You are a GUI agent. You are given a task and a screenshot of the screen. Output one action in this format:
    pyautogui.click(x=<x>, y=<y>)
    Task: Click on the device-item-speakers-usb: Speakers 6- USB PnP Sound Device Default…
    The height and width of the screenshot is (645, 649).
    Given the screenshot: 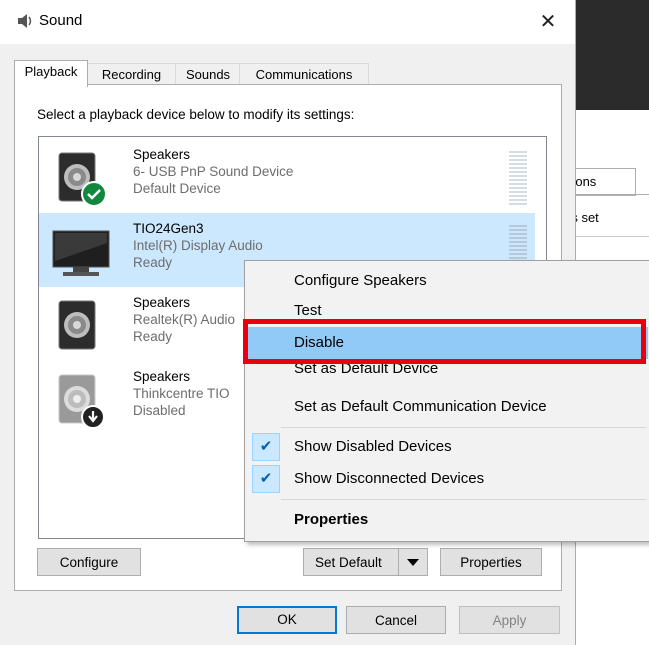 What is the action you would take?
    pyautogui.click(x=287, y=176)
    